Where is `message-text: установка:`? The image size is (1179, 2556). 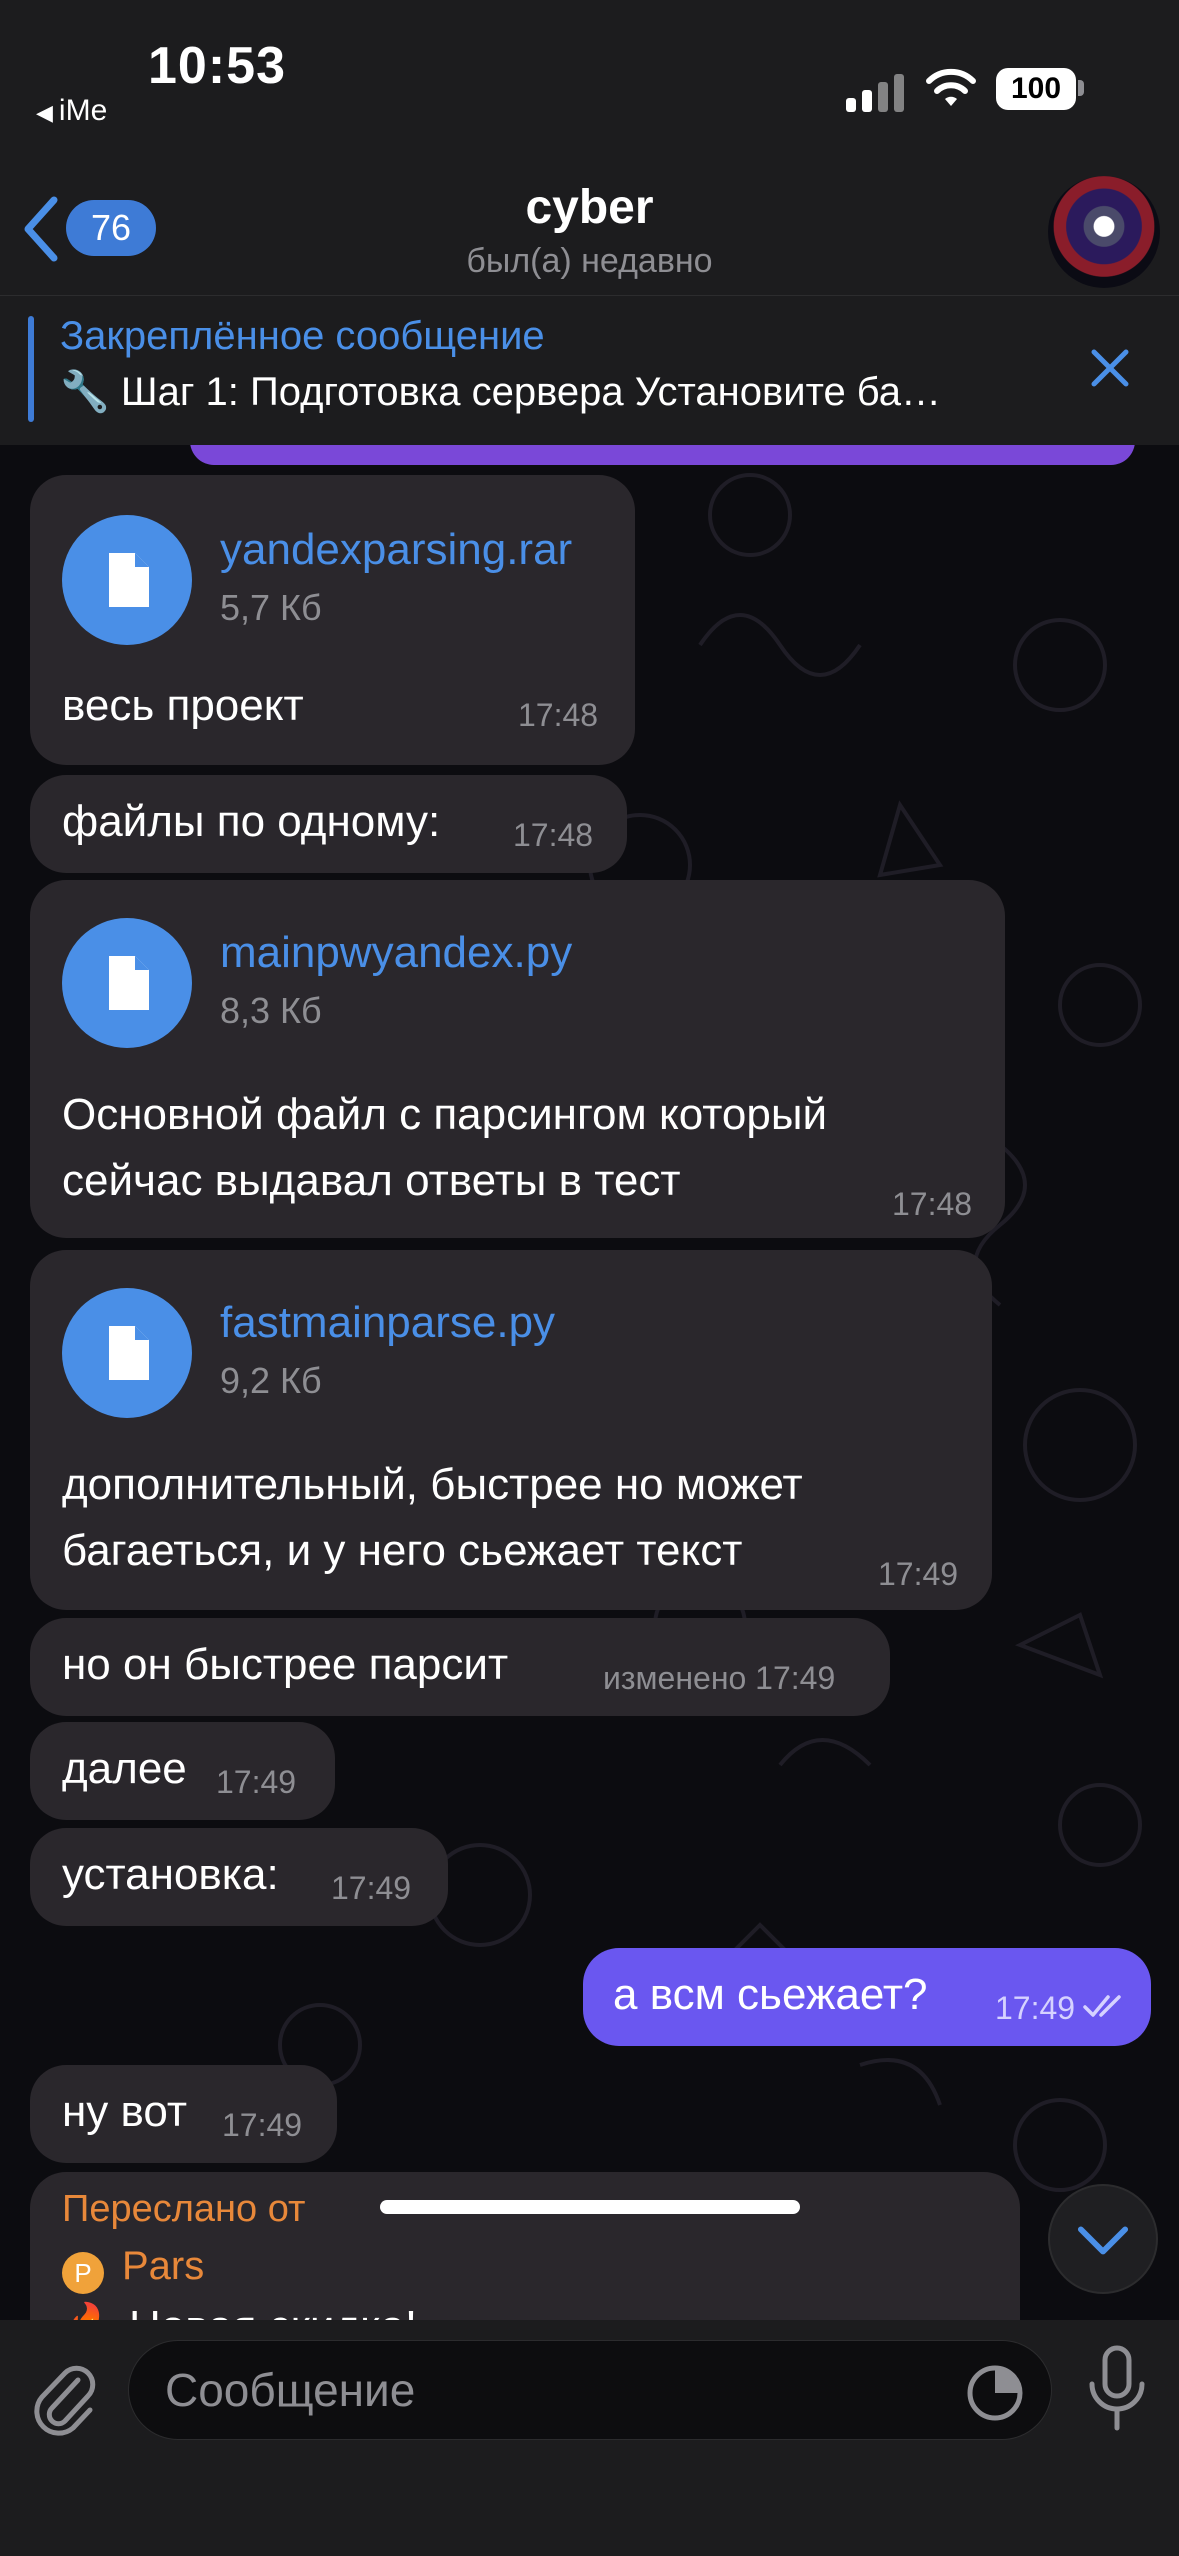 message-text: установка: is located at coordinates (170, 1874).